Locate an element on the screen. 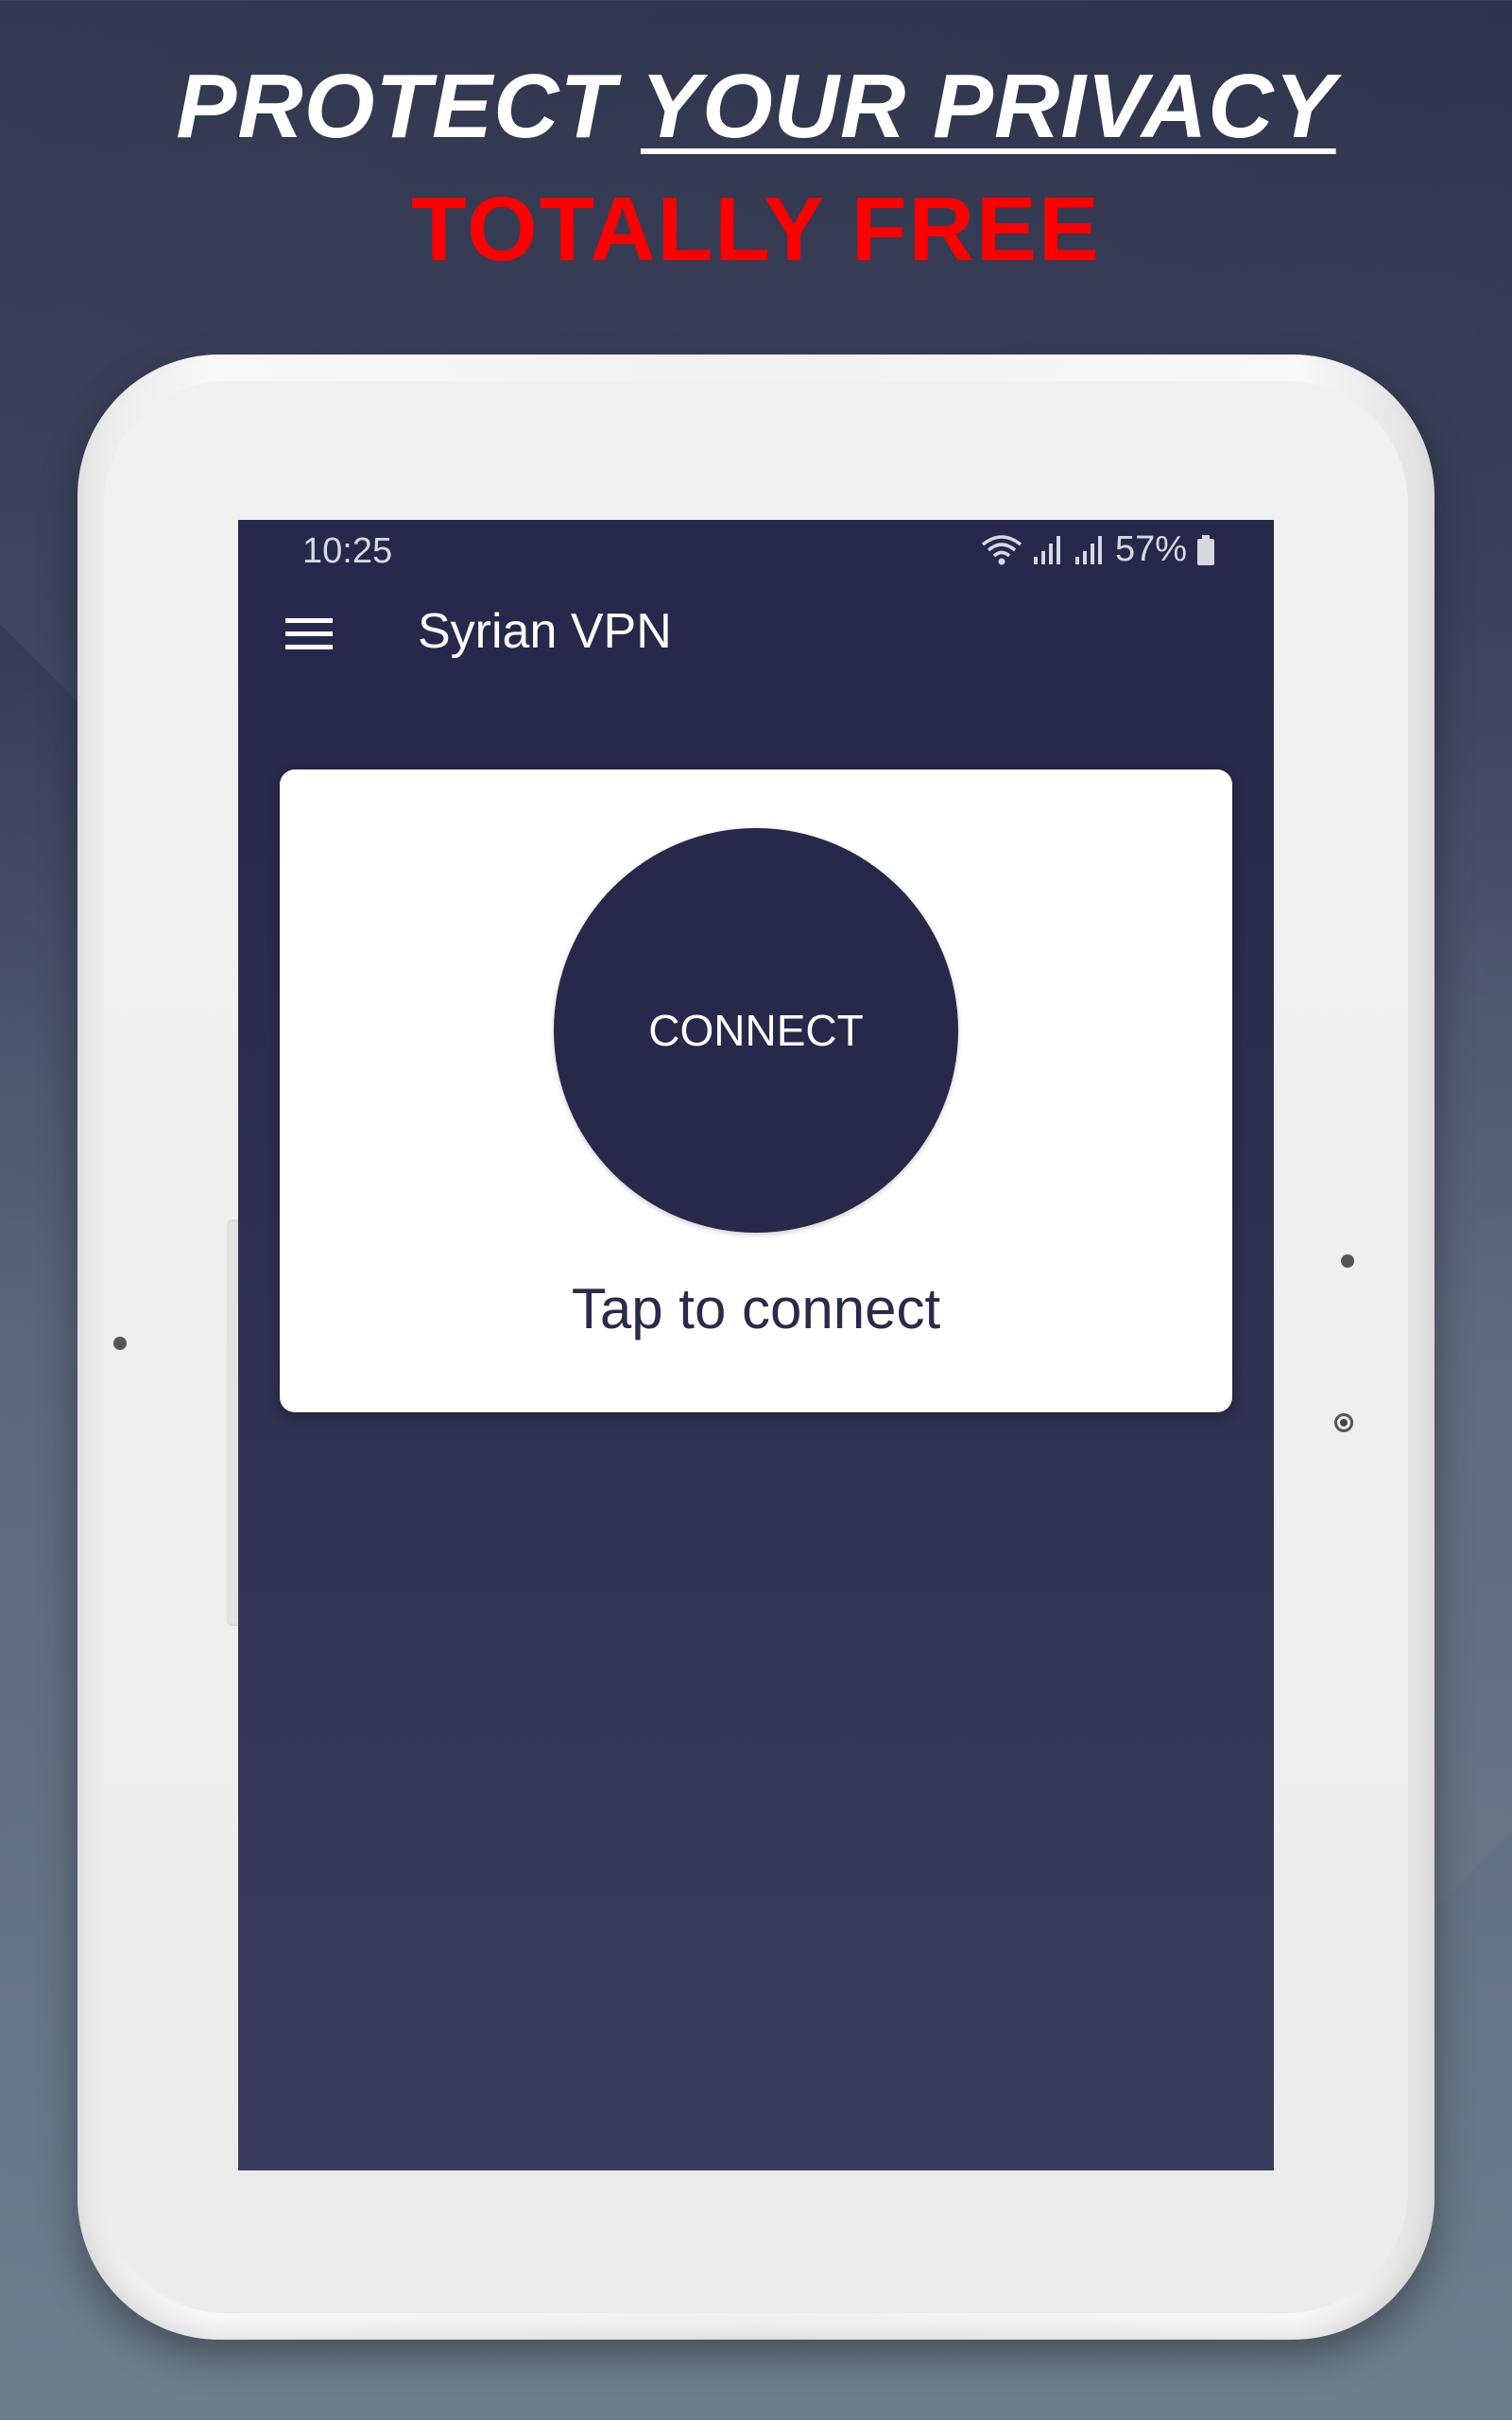 The width and height of the screenshot is (1512, 2420). app-bar: Syrian VPN is located at coordinates (756, 639).